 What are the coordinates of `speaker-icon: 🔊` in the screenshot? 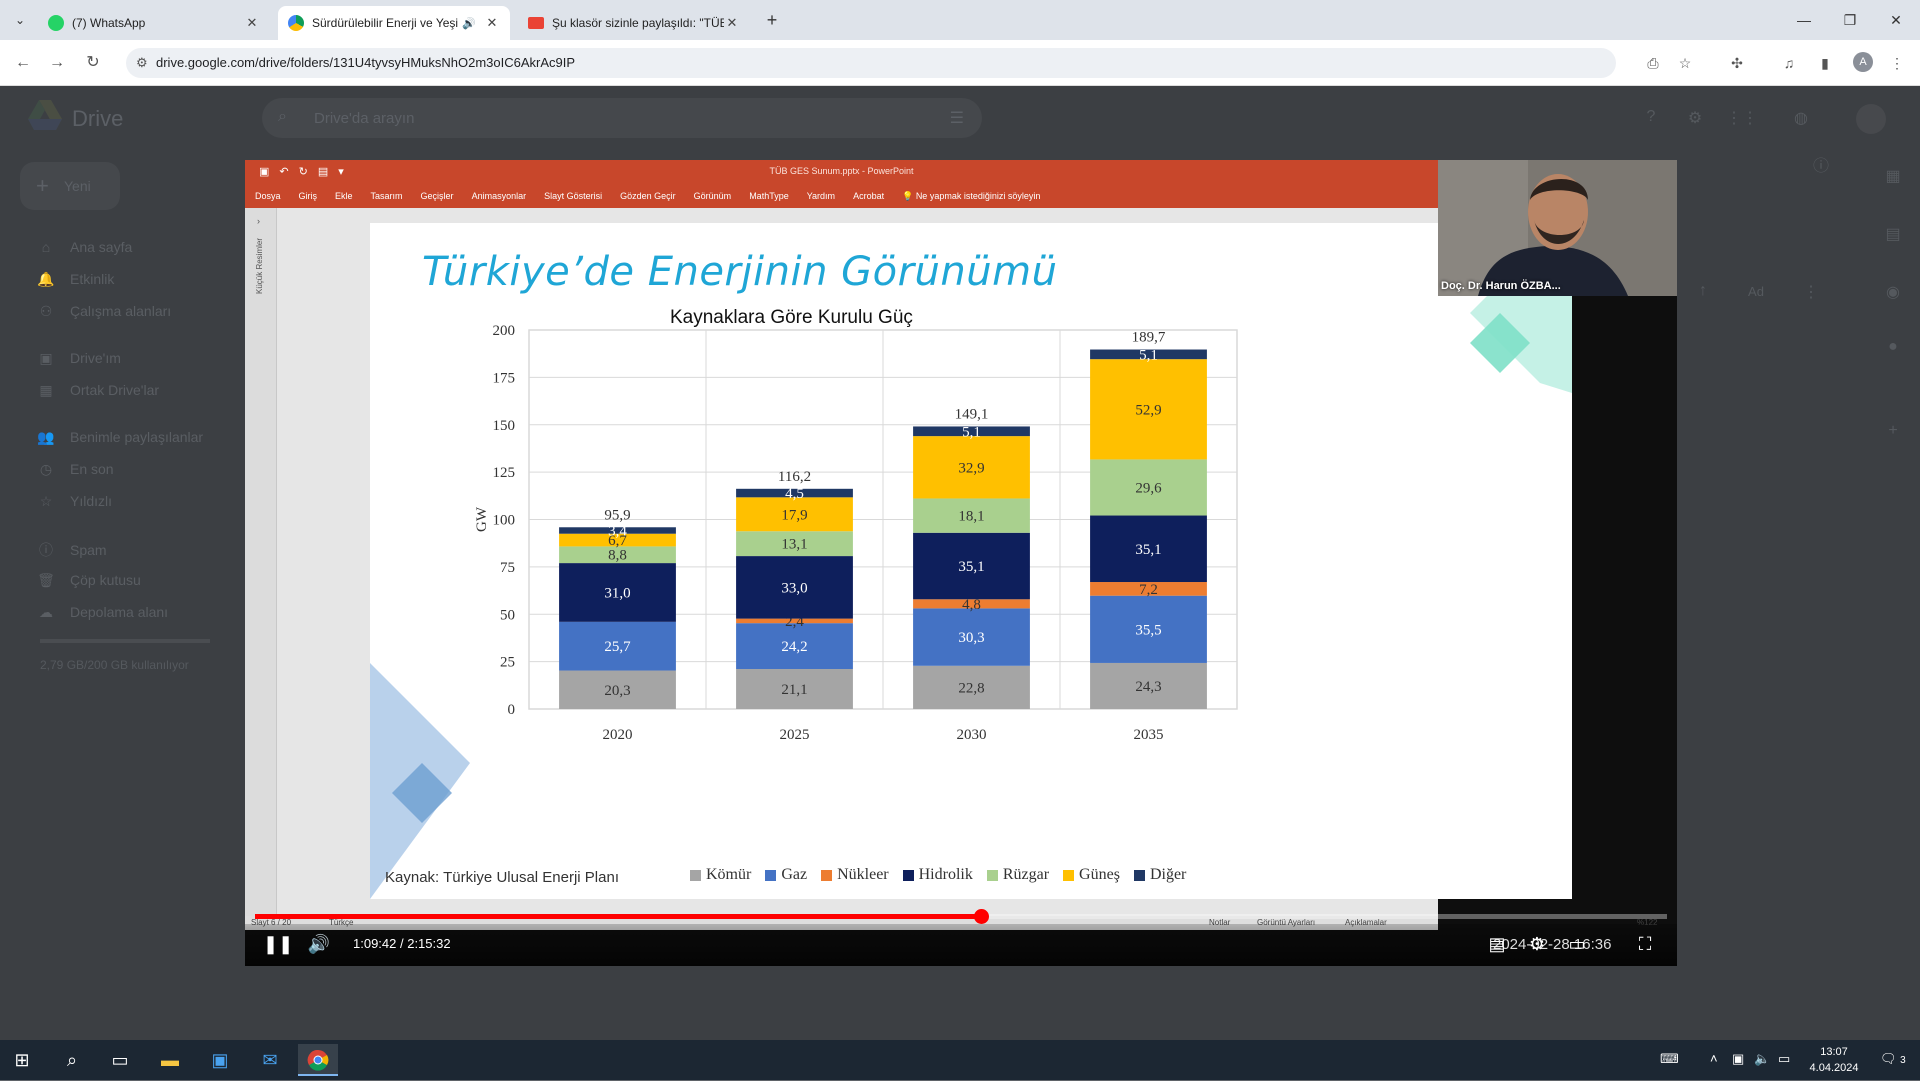 It's located at (470, 23).